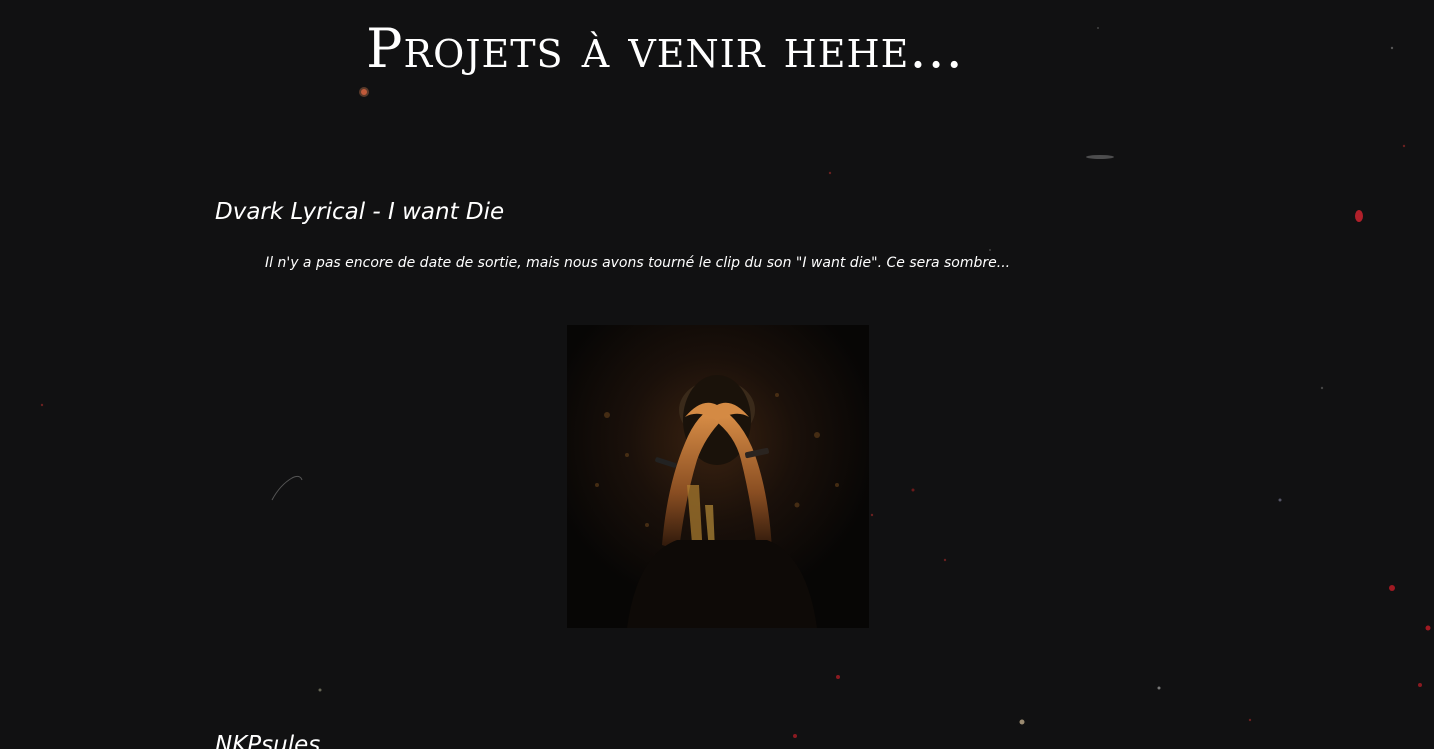 Image resolution: width=1434 pixels, height=749 pixels. I want to click on project-cover-image, so click(718, 476).